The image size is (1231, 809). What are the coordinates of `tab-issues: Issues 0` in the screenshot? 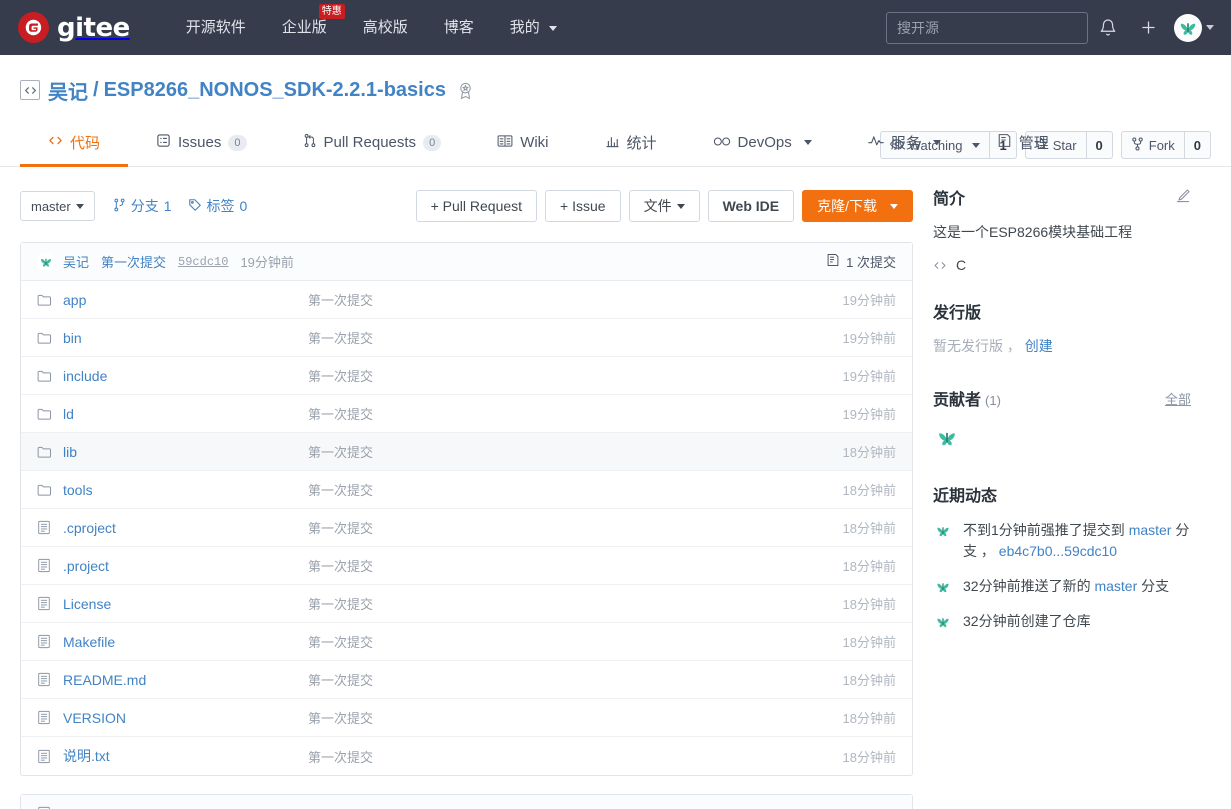 It's located at (201, 144).